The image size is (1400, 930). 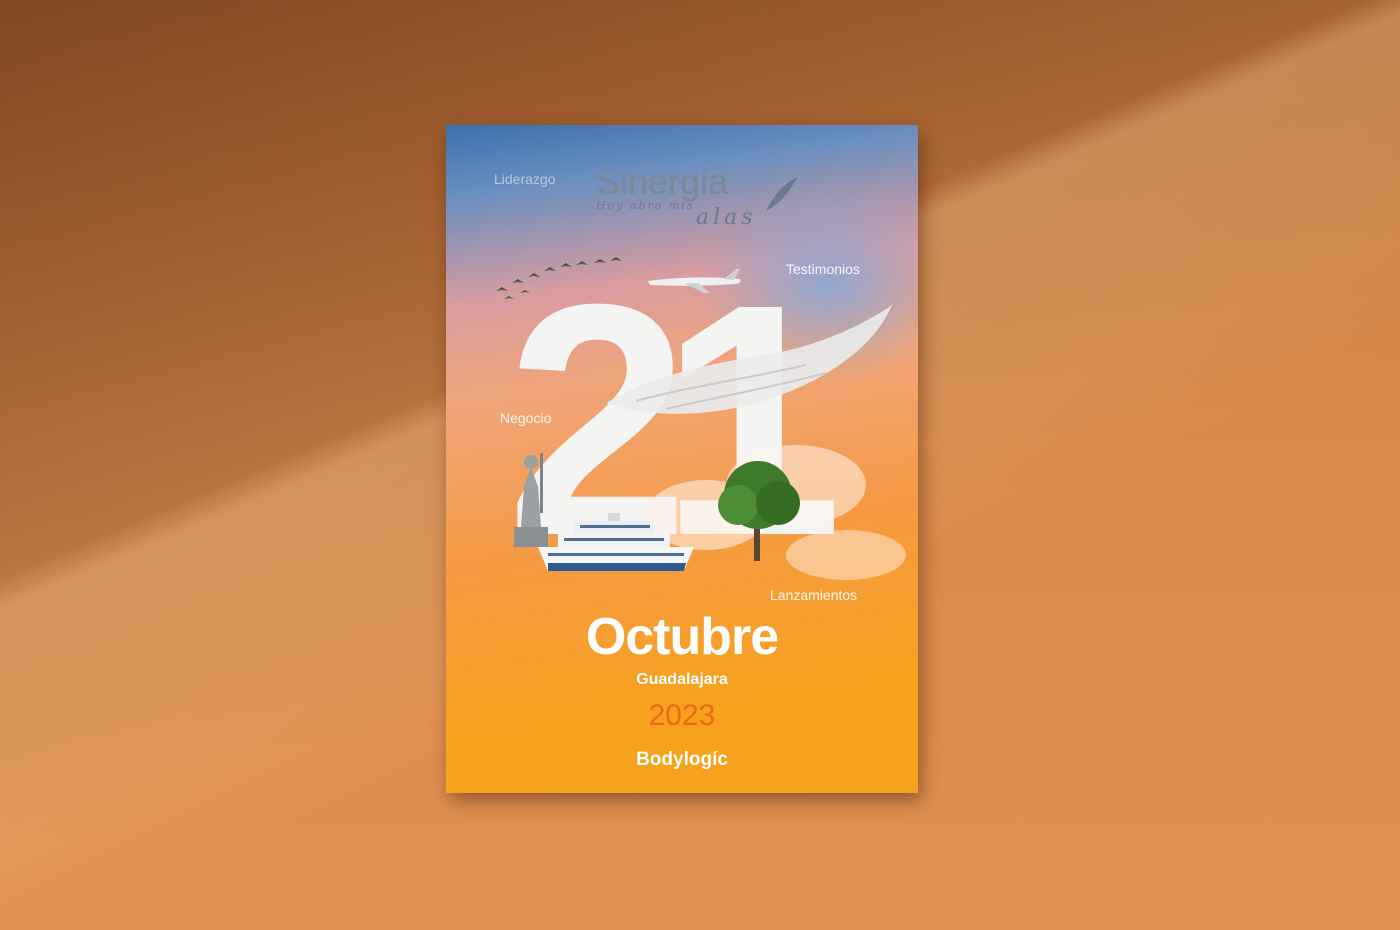 I want to click on brand-logo: Bodylogíc, so click(x=682, y=759).